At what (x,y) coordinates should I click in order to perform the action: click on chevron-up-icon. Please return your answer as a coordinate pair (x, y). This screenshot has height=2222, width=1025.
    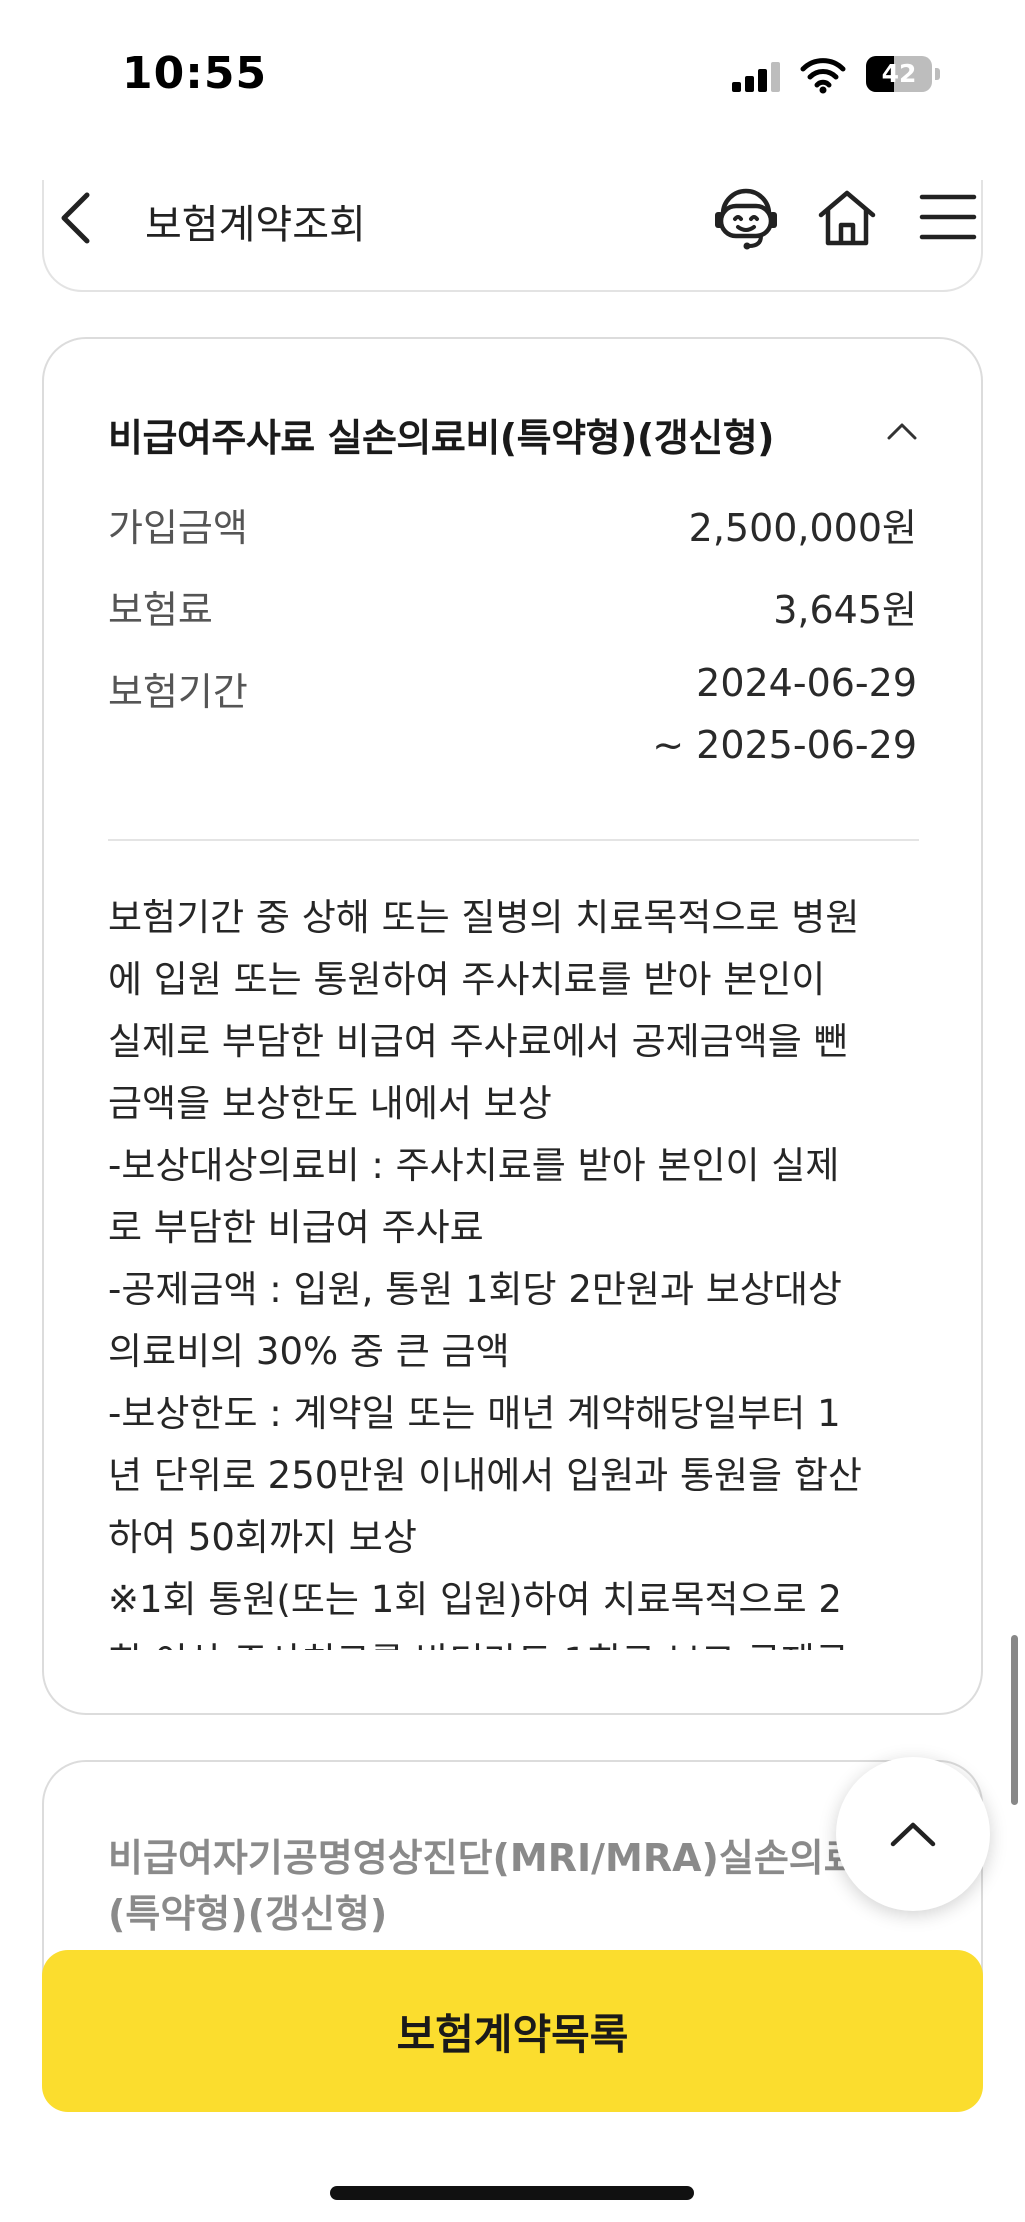
    Looking at the image, I should click on (902, 431).